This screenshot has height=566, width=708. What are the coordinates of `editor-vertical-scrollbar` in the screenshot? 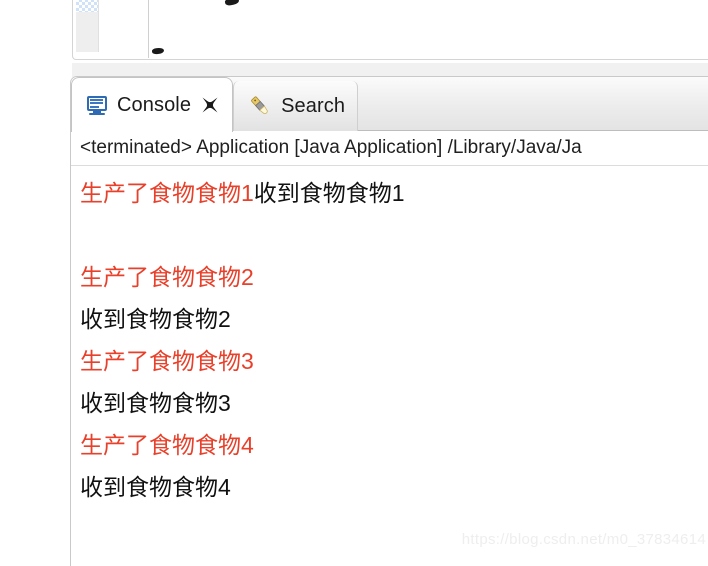 It's located at (87, 26).